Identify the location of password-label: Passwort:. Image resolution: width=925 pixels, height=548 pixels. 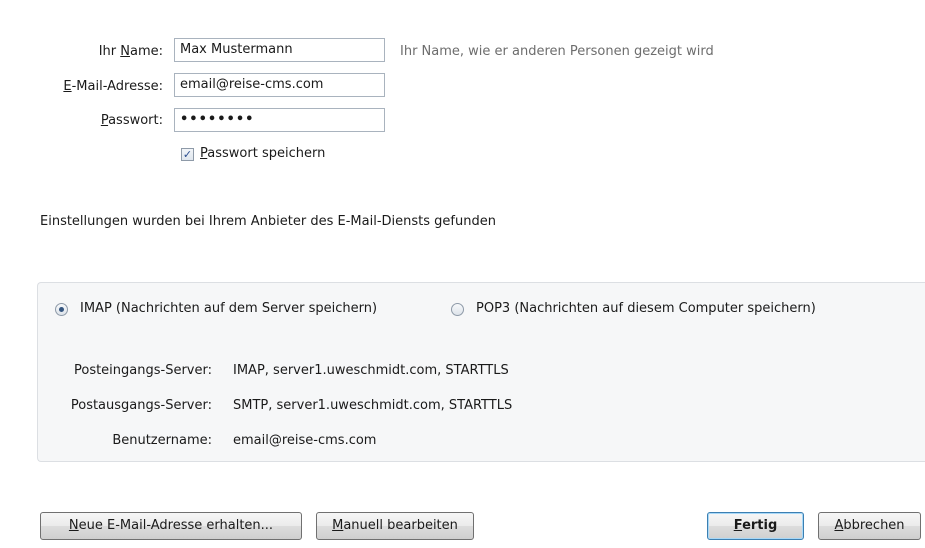
(131, 120).